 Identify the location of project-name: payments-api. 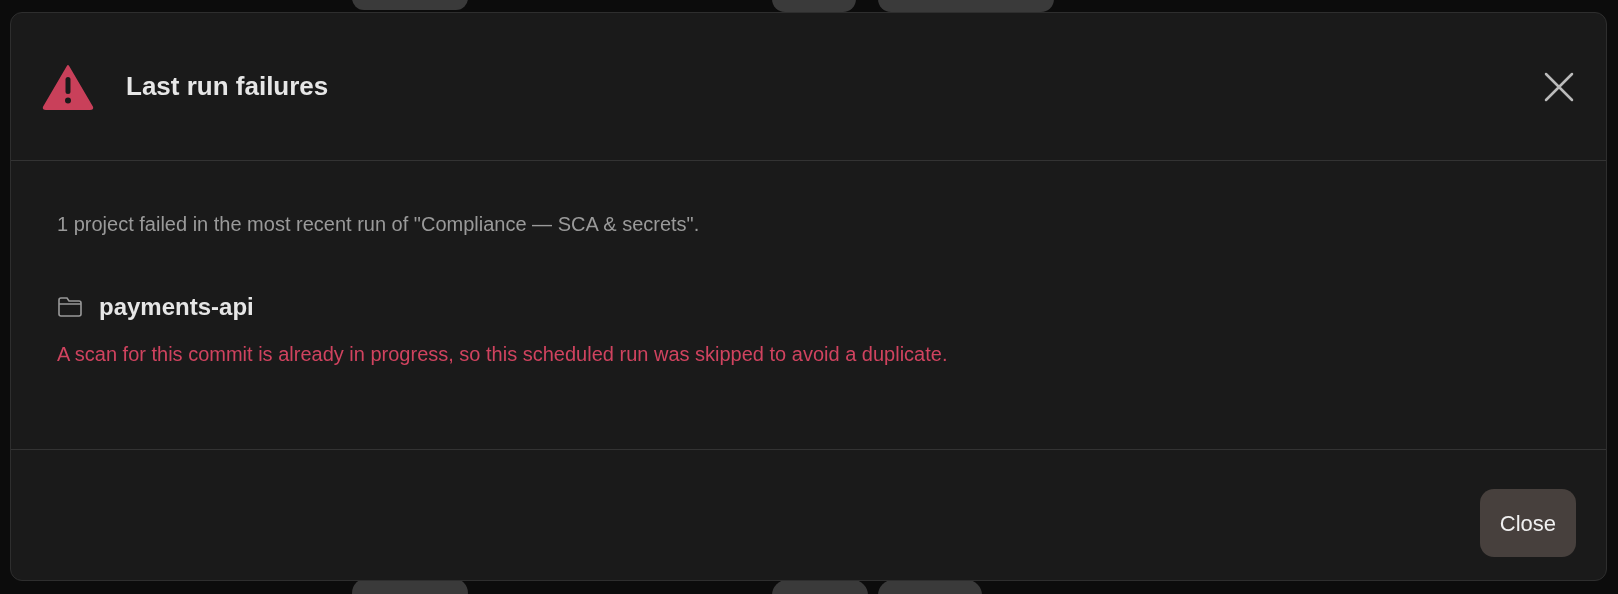
(176, 307).